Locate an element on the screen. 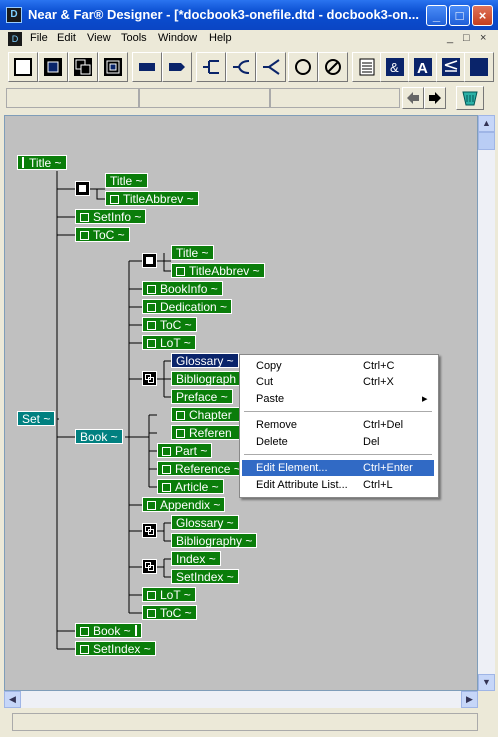 The height and width of the screenshot is (737, 498). menu-item-edit-attribute-list: Edit Attribute List... Ctrl+L is located at coordinates (338, 485).